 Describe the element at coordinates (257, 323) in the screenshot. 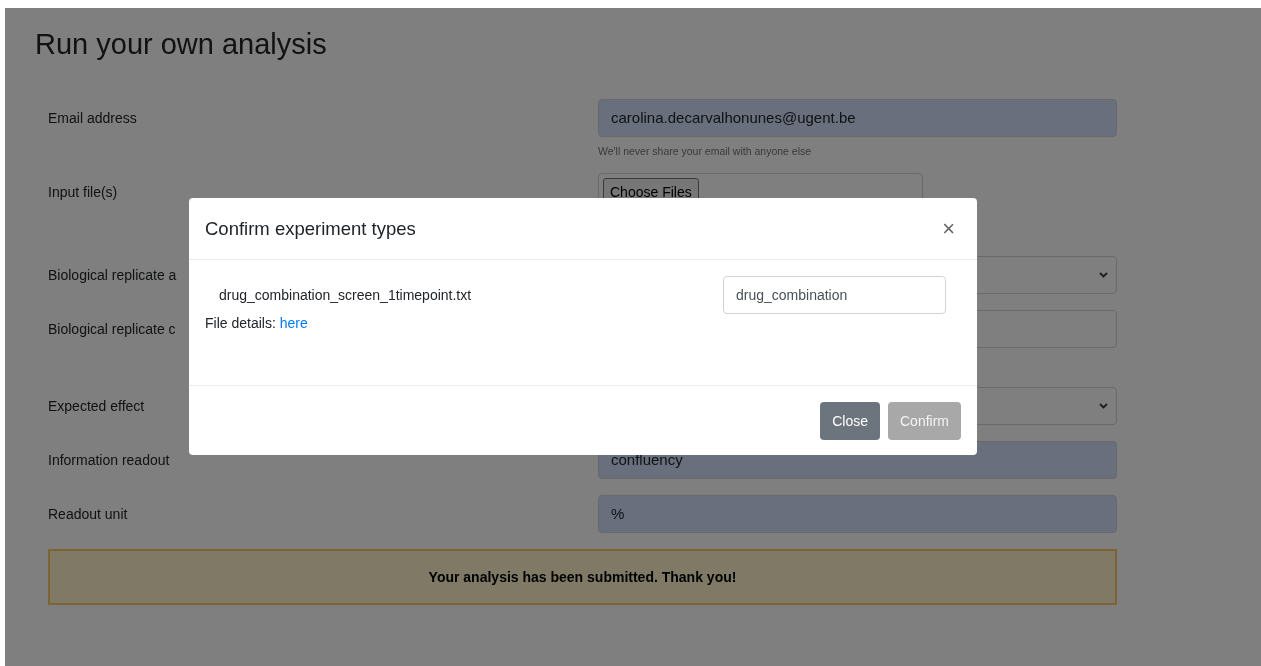

I see `file-details-text: File details: here` at that location.